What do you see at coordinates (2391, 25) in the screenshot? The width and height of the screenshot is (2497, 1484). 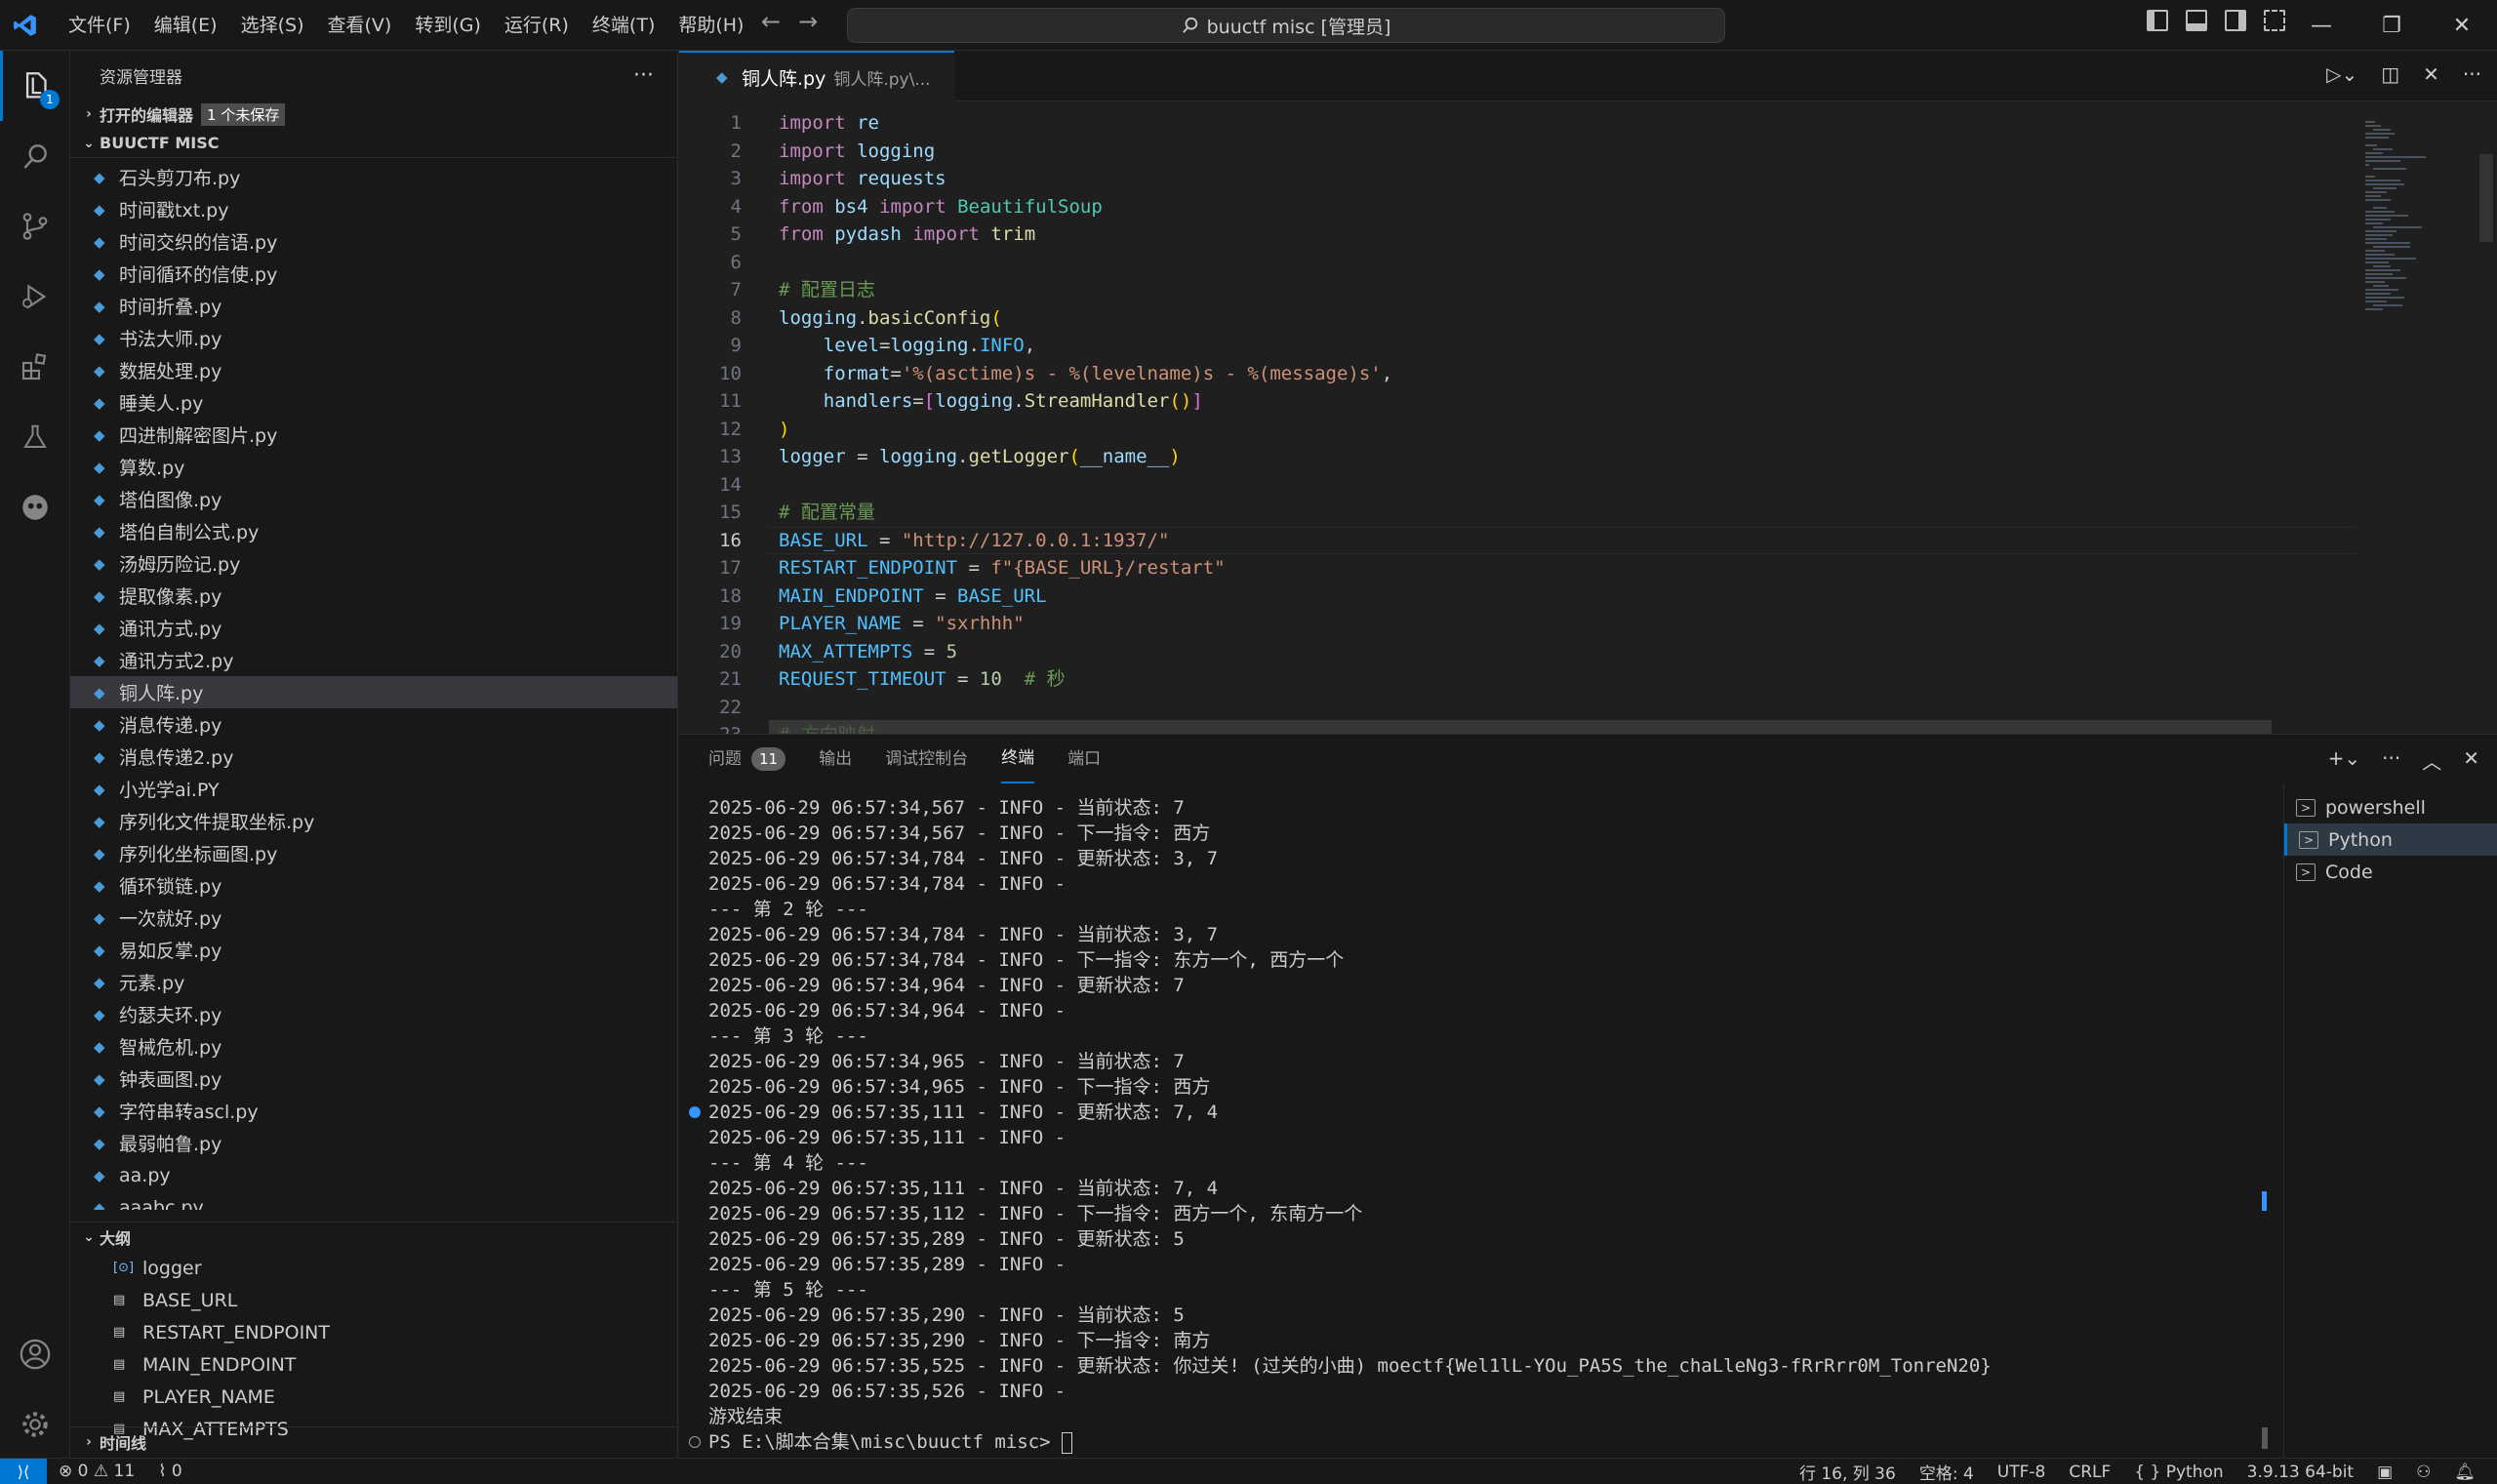 I see `restore-icon: ❐` at bounding box center [2391, 25].